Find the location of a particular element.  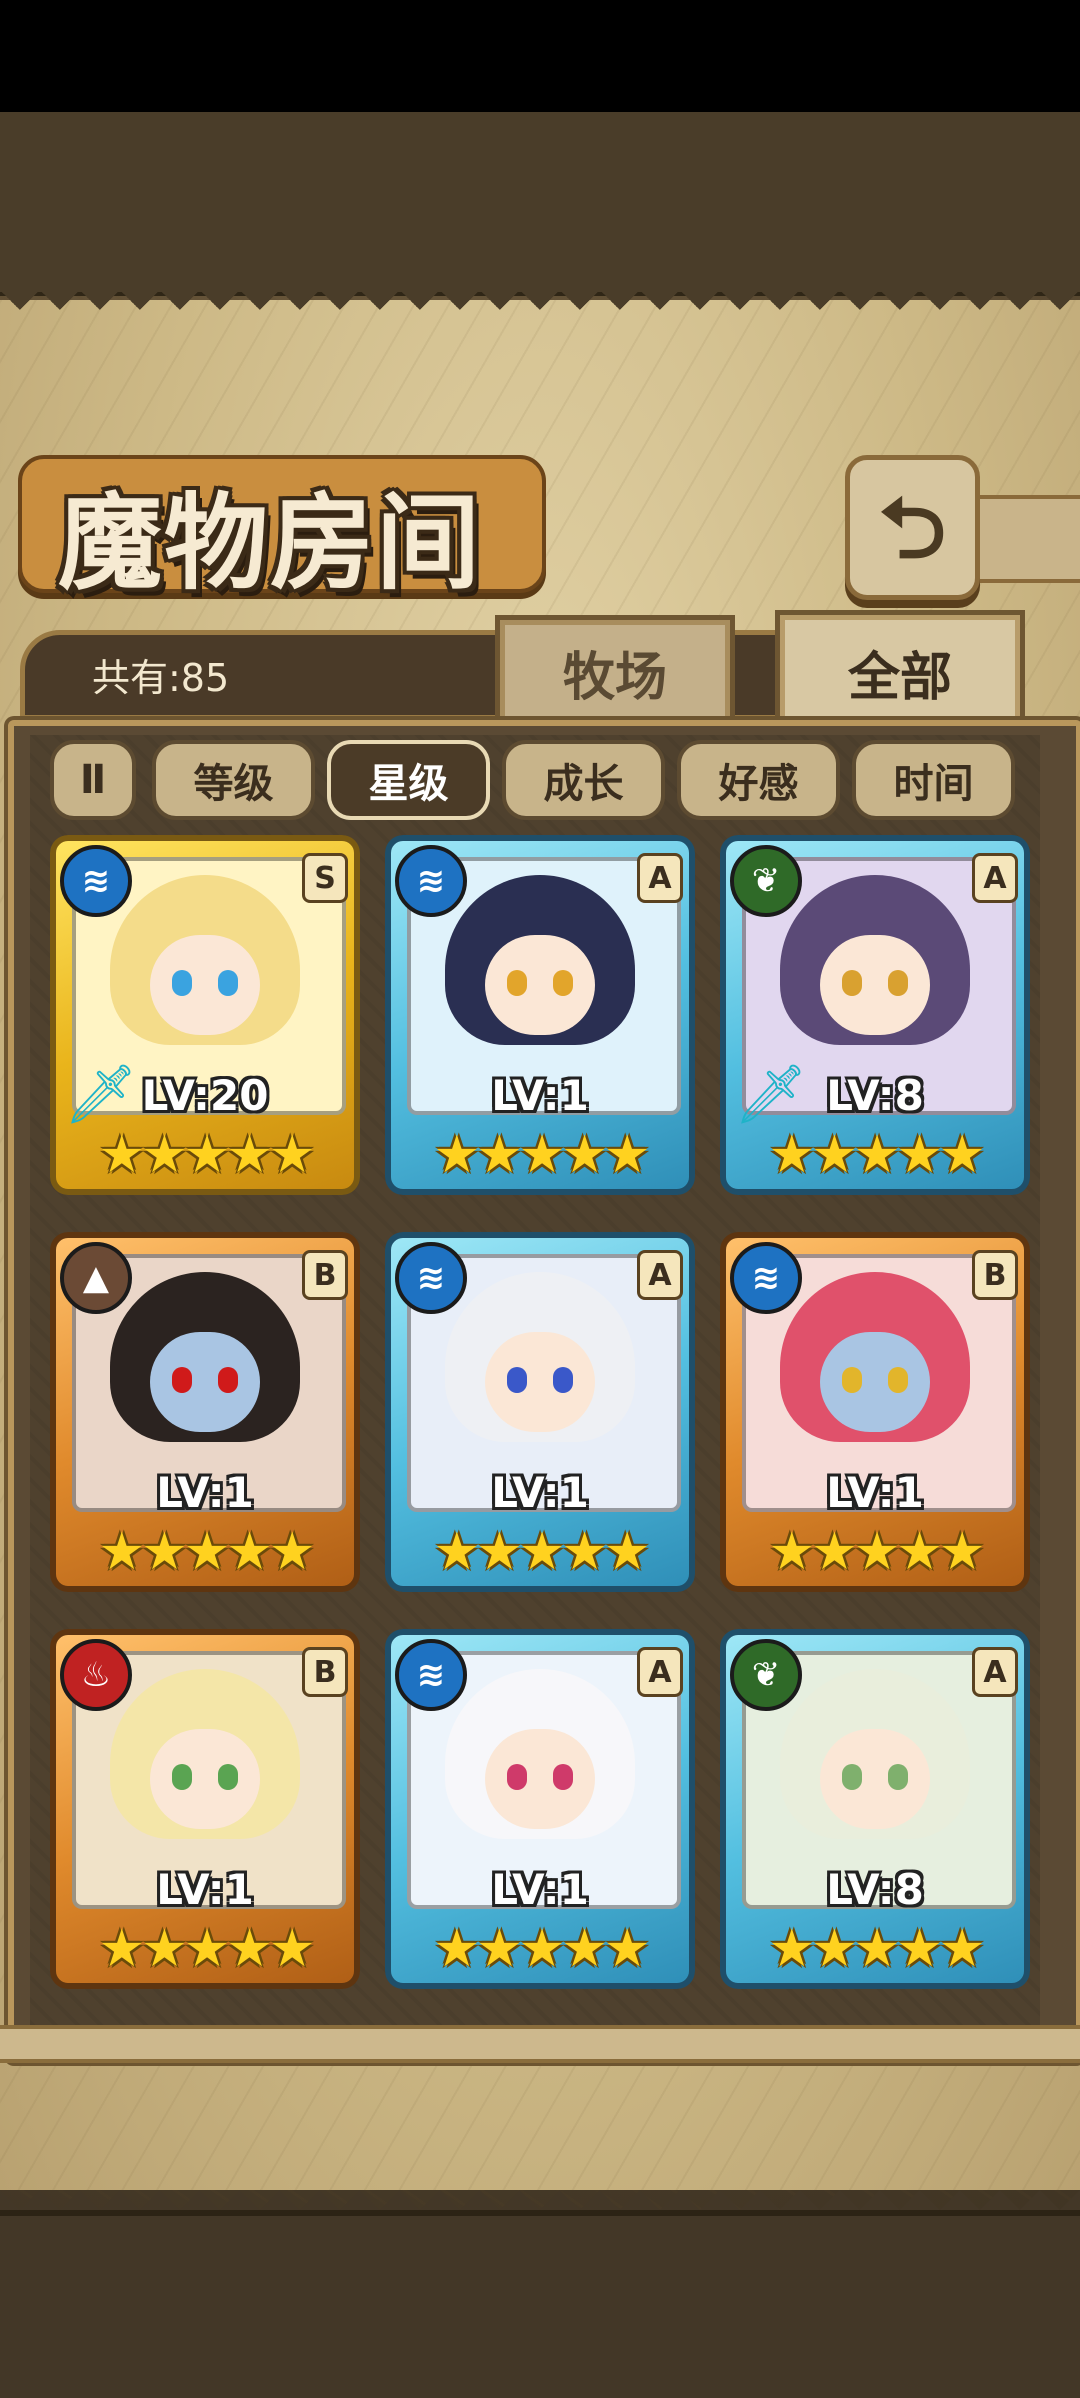

bottom-zigzag-edge is located at coordinates (540, 2190).